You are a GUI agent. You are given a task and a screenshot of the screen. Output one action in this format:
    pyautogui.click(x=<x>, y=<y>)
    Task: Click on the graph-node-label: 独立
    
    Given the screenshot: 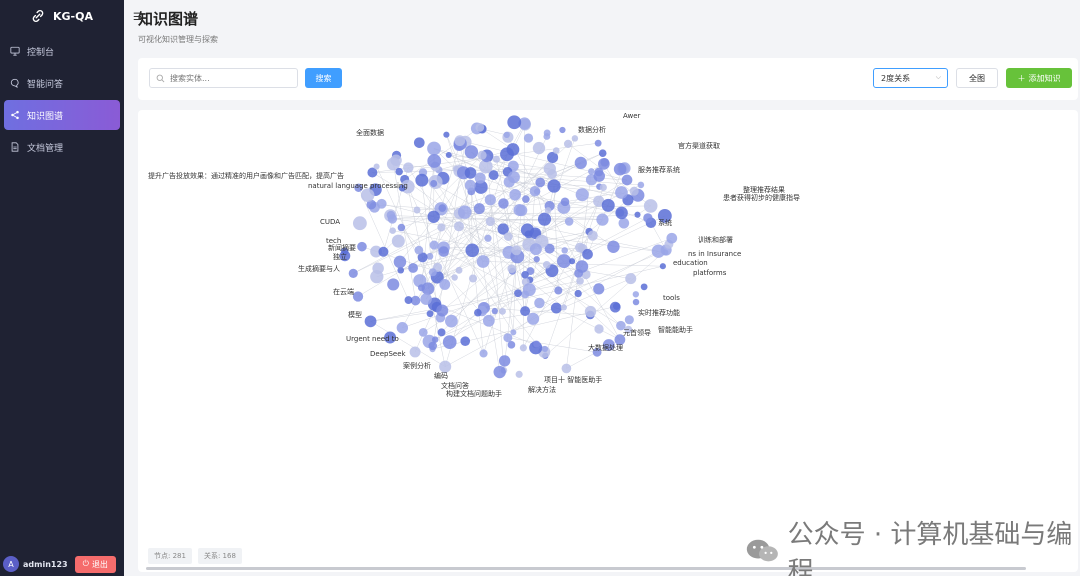 What is the action you would take?
    pyautogui.click(x=340, y=256)
    